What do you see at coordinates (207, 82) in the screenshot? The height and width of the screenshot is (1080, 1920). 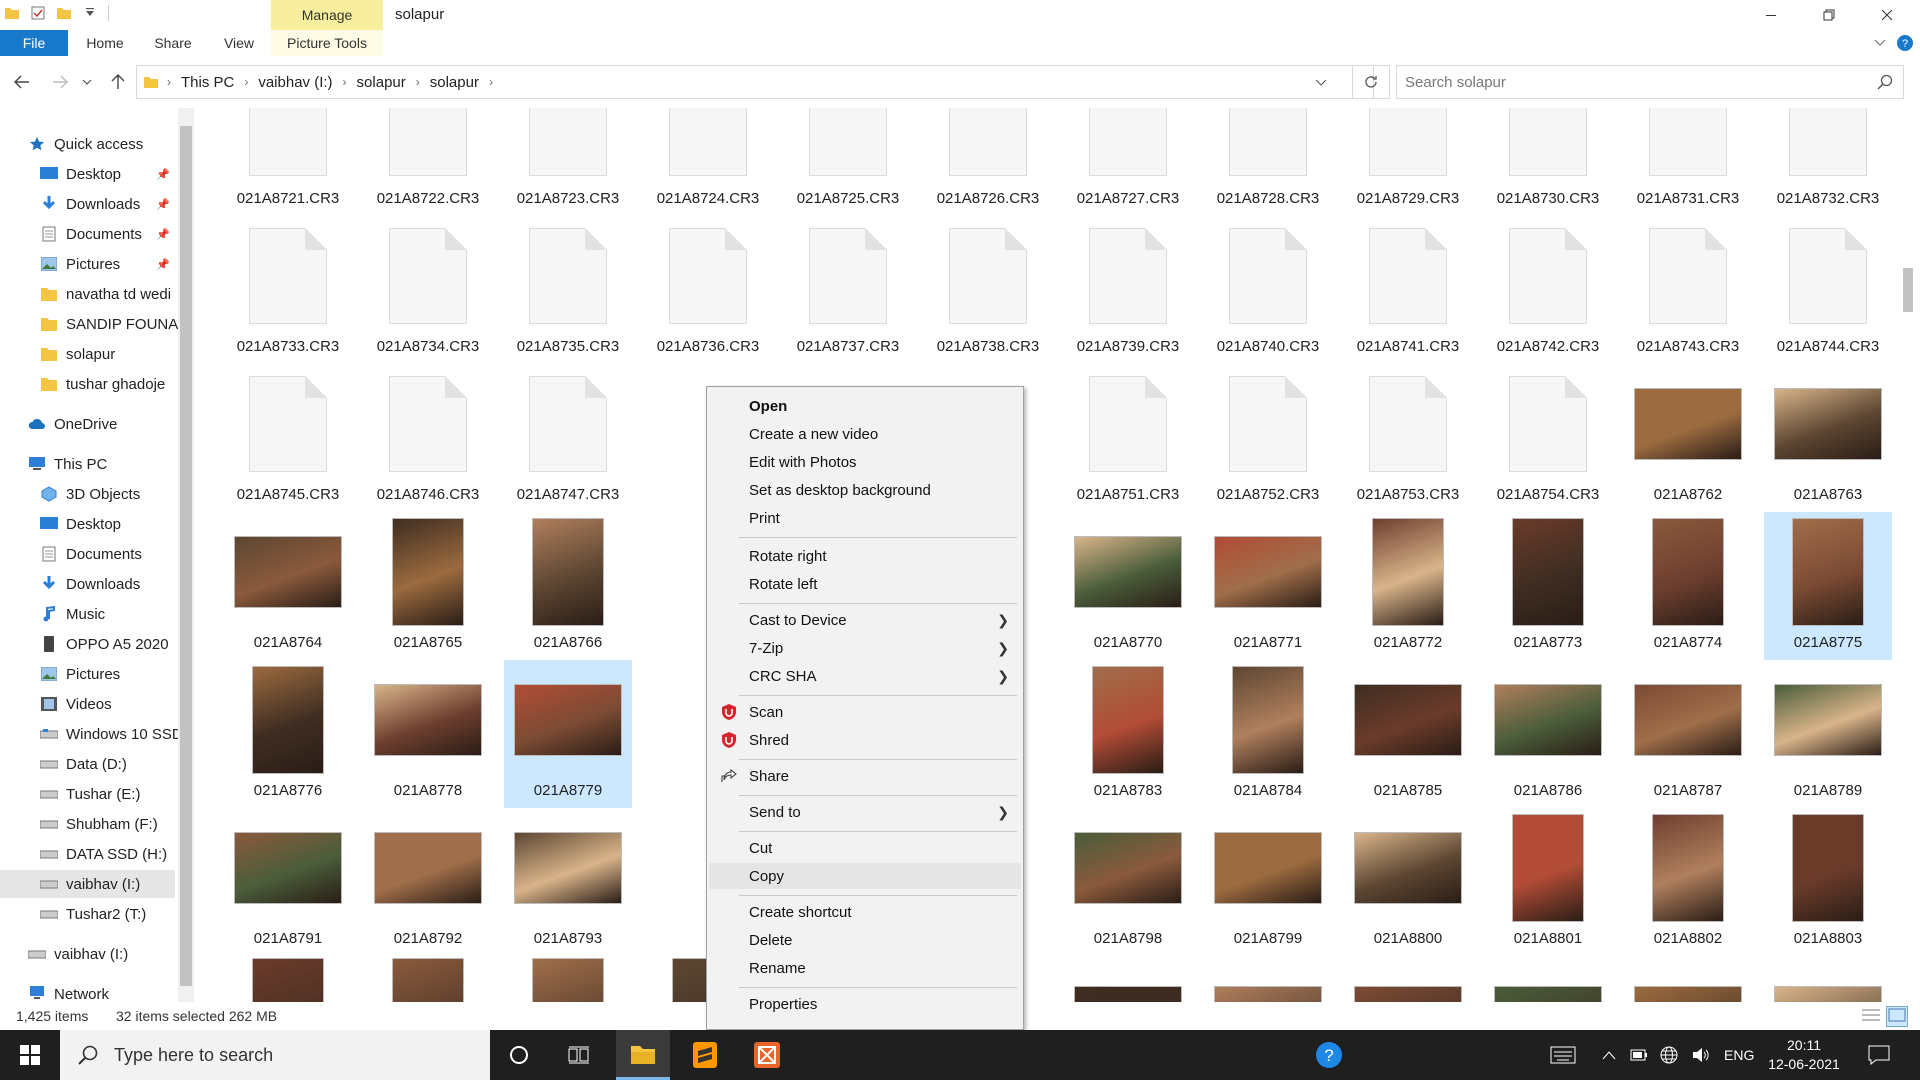 I see `breadcrumb-this-pc: This PC` at bounding box center [207, 82].